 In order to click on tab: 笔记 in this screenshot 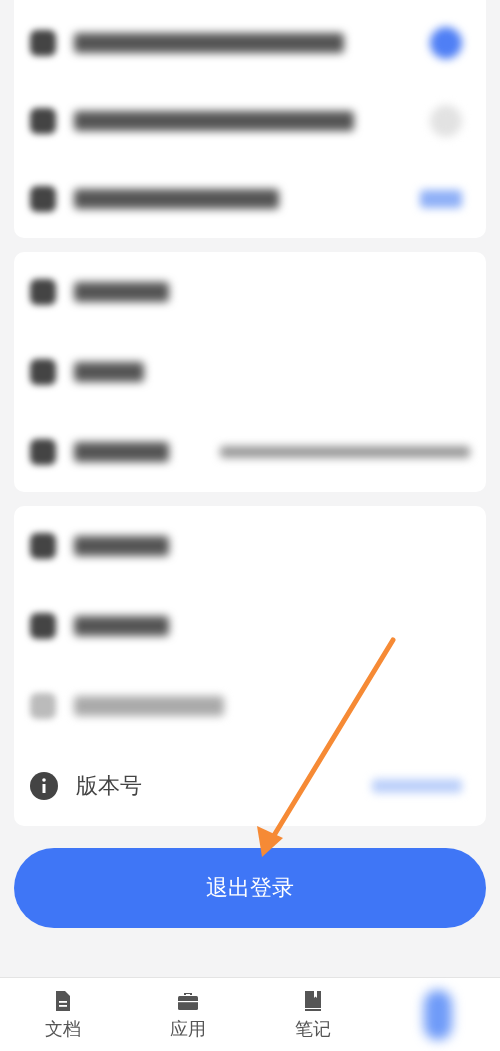, I will do `click(312, 1014)`.